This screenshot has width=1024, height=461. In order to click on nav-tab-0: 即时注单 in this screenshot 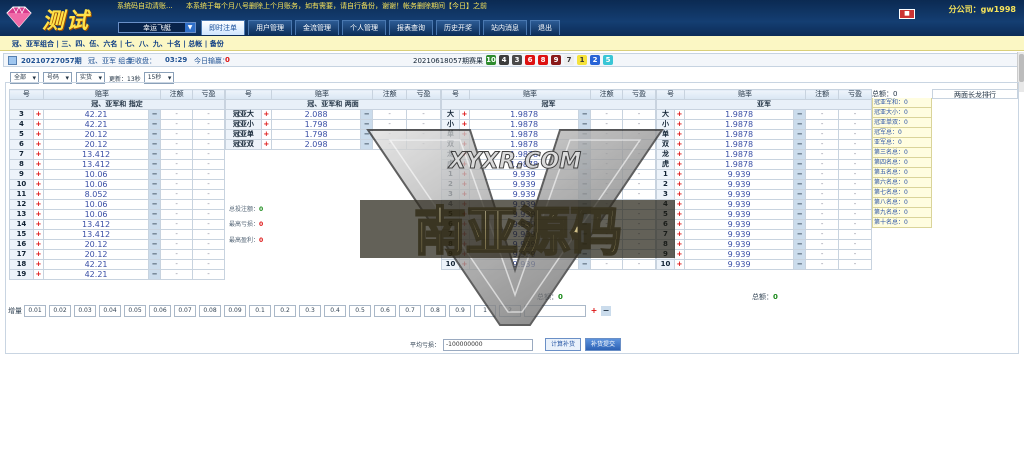, I will do `click(223, 27)`.